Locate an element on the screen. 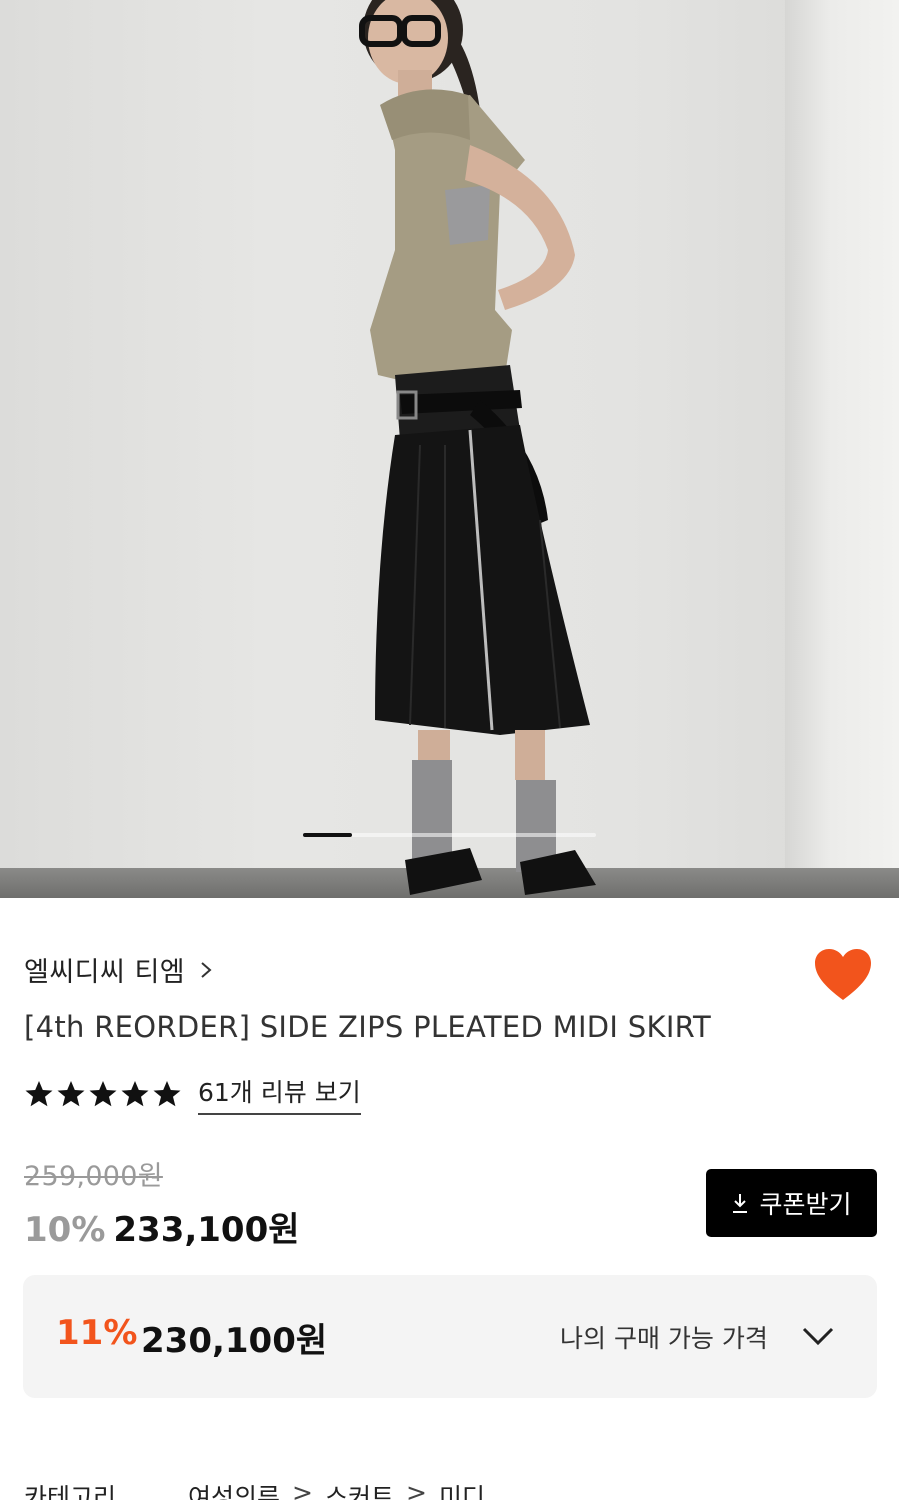 This screenshot has height=1500, width=899. breadcrumb-item: 스커트 is located at coordinates (359, 1489).